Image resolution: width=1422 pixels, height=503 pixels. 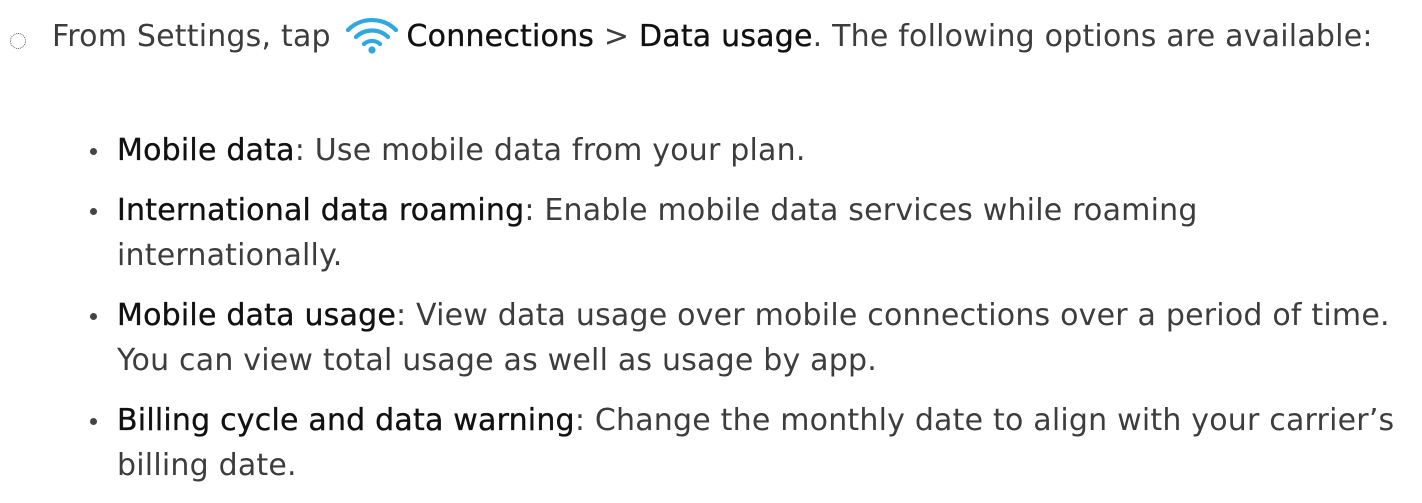 What do you see at coordinates (346, 420) in the screenshot?
I see `option-term: Billing cycle and data warning` at bounding box center [346, 420].